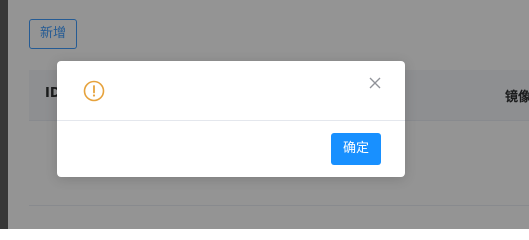 The height and width of the screenshot is (240, 529). What do you see at coordinates (375, 83) in the screenshot?
I see `close-icon` at bounding box center [375, 83].